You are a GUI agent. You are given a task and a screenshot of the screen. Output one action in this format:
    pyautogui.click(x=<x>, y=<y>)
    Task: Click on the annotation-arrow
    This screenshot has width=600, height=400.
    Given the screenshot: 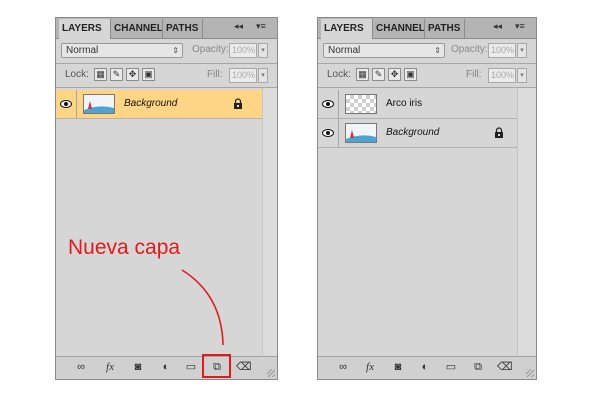 What is the action you would take?
    pyautogui.click(x=202, y=307)
    